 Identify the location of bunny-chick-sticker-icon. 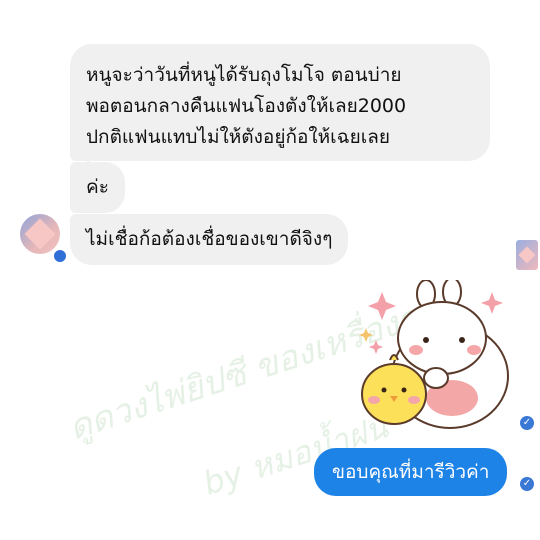
(437, 355).